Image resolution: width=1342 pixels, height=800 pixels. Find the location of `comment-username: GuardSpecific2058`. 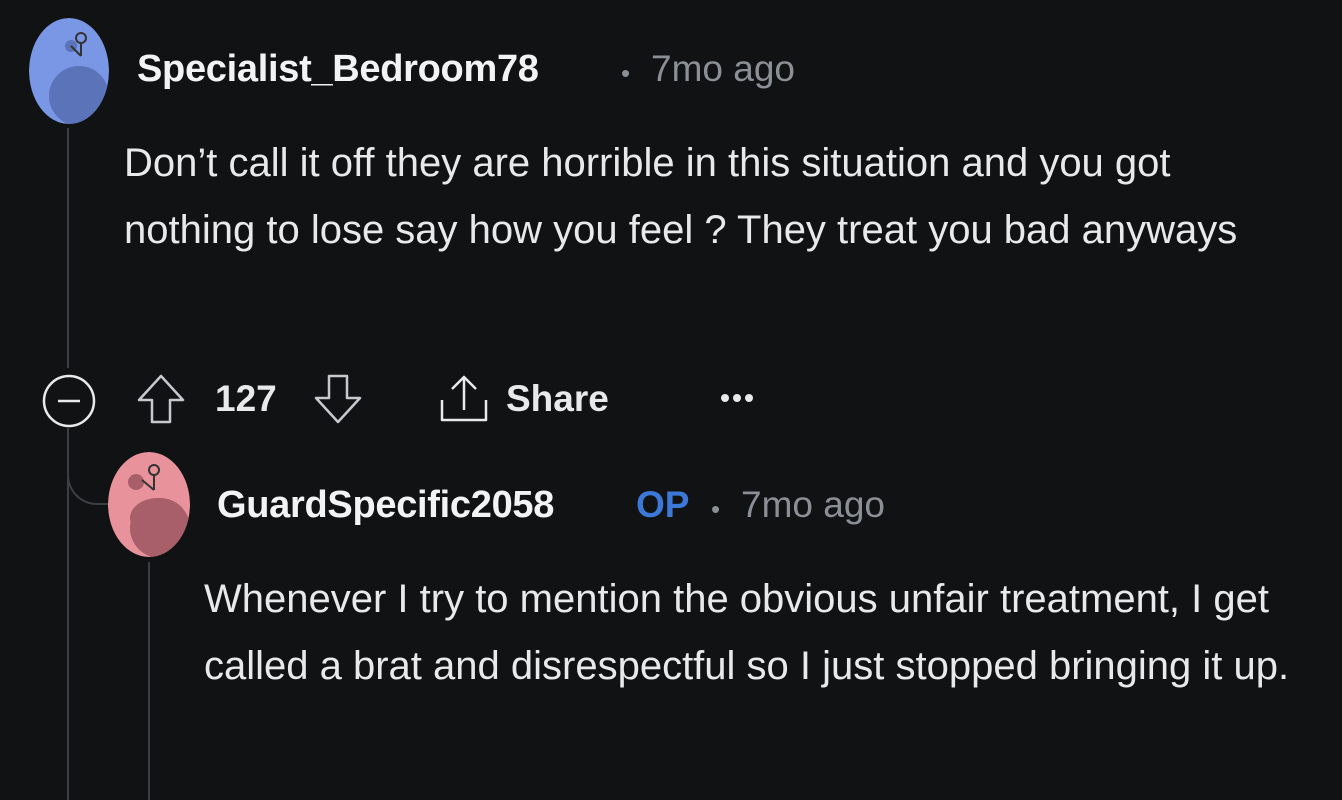

comment-username: GuardSpecific2058 is located at coordinates (385, 505).